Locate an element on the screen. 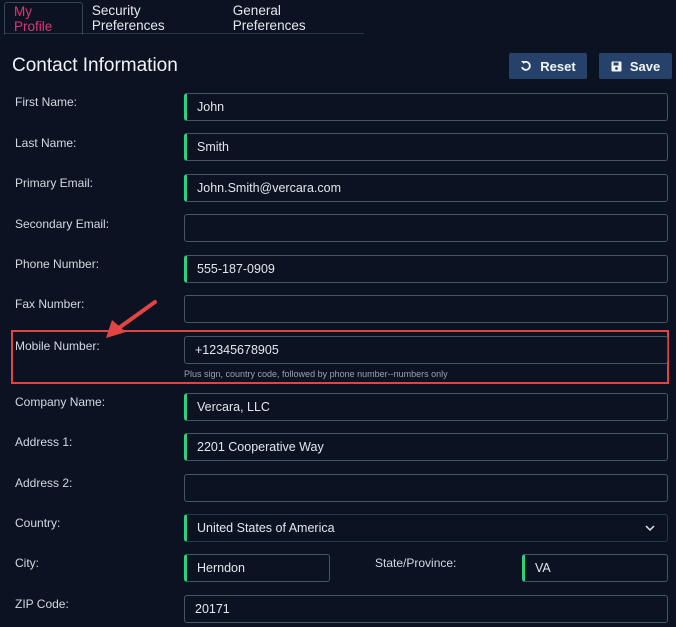  country-label: Country: is located at coordinates (38, 523).